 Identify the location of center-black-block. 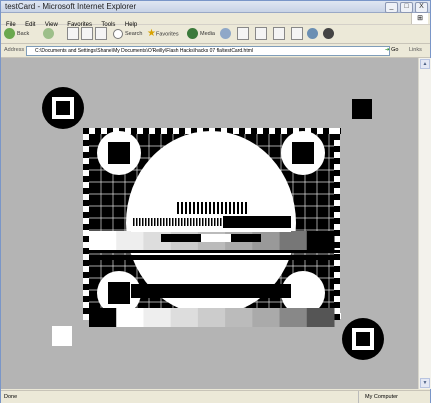
(257, 222).